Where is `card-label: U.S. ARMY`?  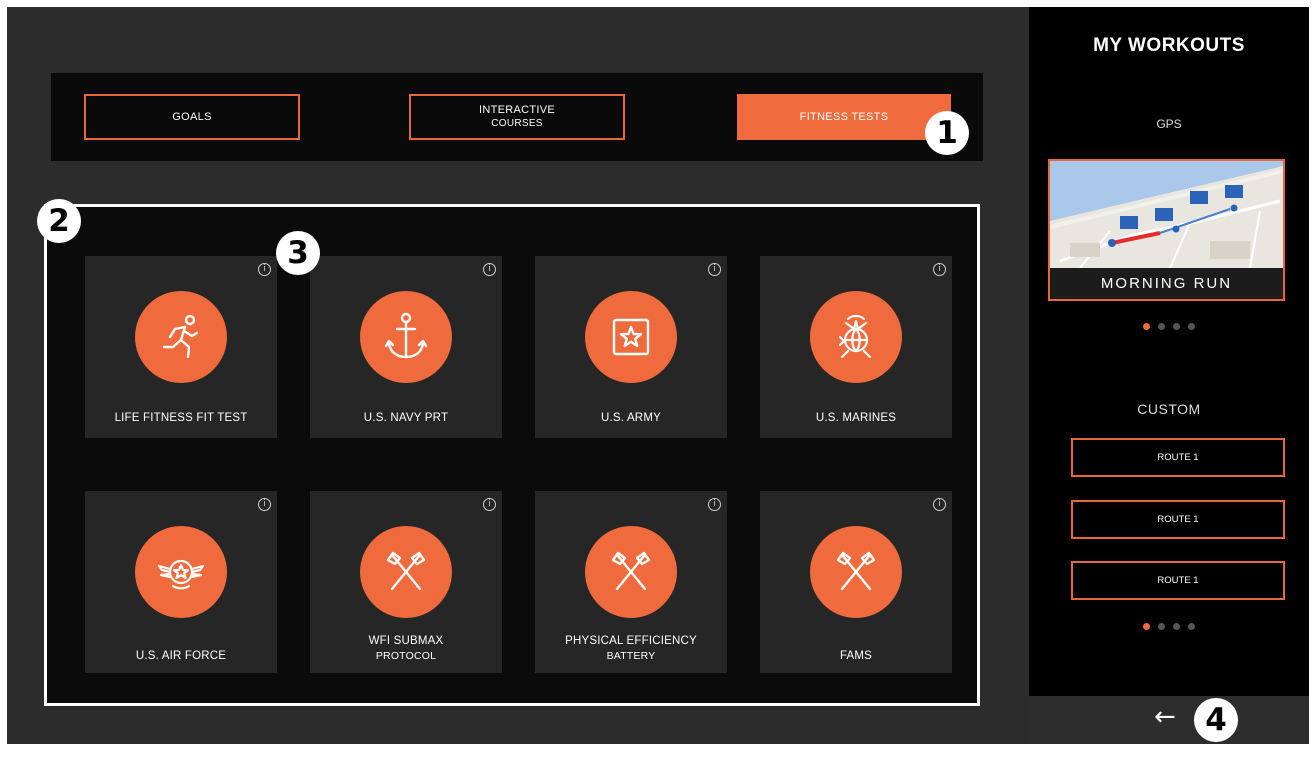 card-label: U.S. ARMY is located at coordinates (631, 418).